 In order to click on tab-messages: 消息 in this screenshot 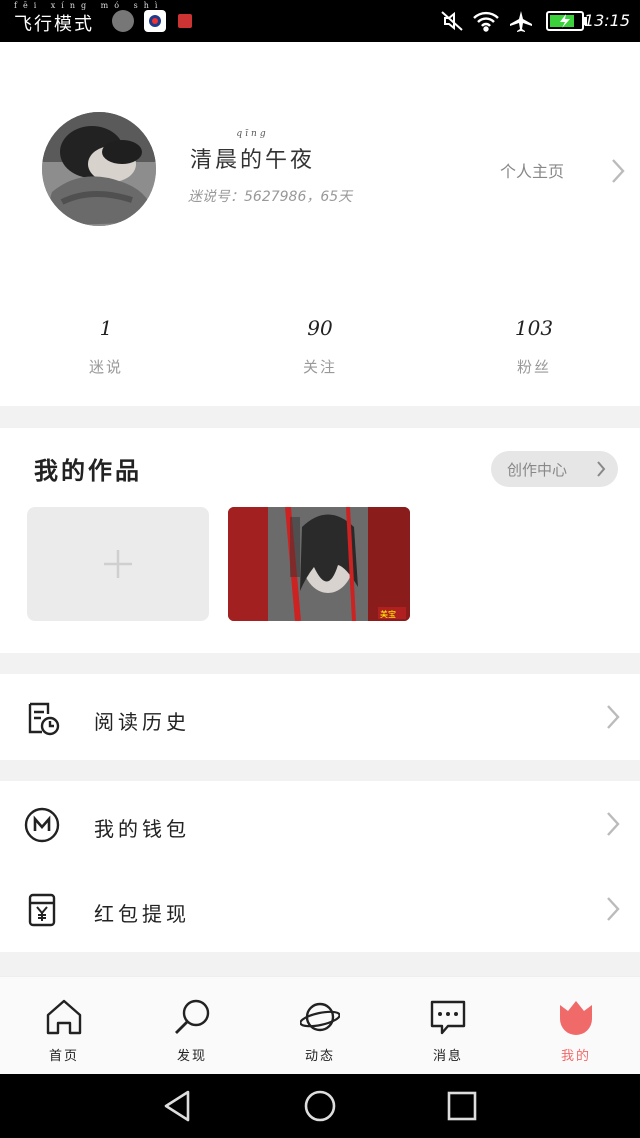, I will do `click(448, 1026)`.